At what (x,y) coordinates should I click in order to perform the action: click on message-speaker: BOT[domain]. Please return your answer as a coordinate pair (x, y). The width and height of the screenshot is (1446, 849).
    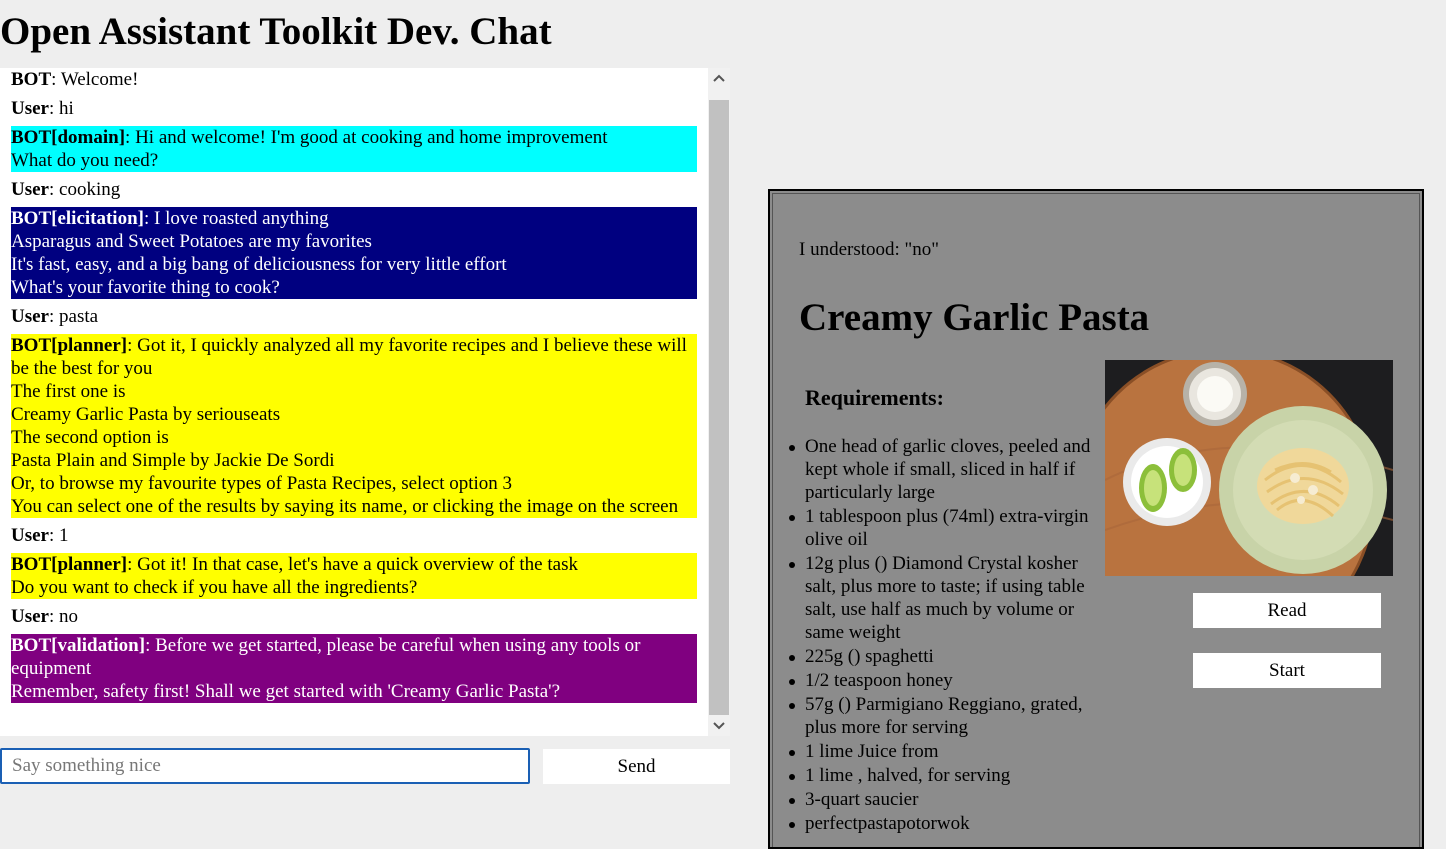
    Looking at the image, I should click on (68, 137).